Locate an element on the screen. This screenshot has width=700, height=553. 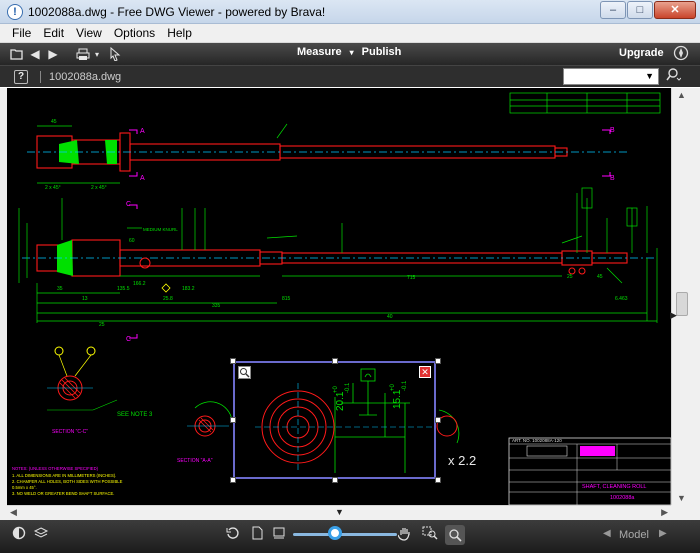
select-cursor-icon is located at coordinates (115, 54).